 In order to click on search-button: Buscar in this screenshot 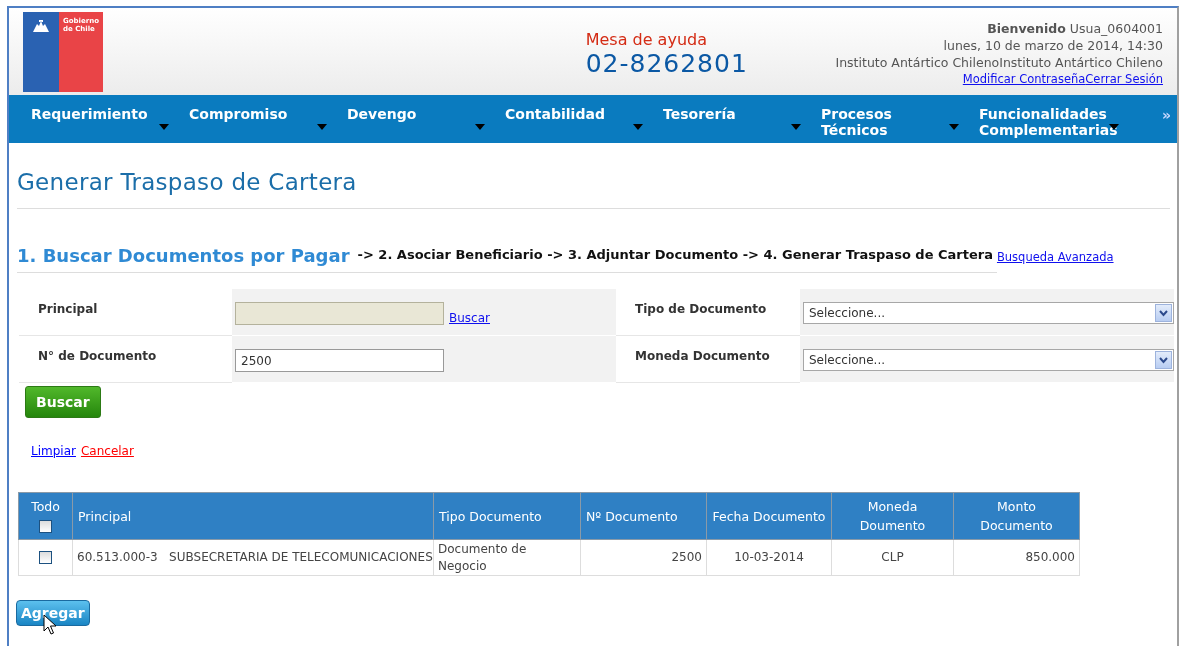, I will do `click(63, 402)`.